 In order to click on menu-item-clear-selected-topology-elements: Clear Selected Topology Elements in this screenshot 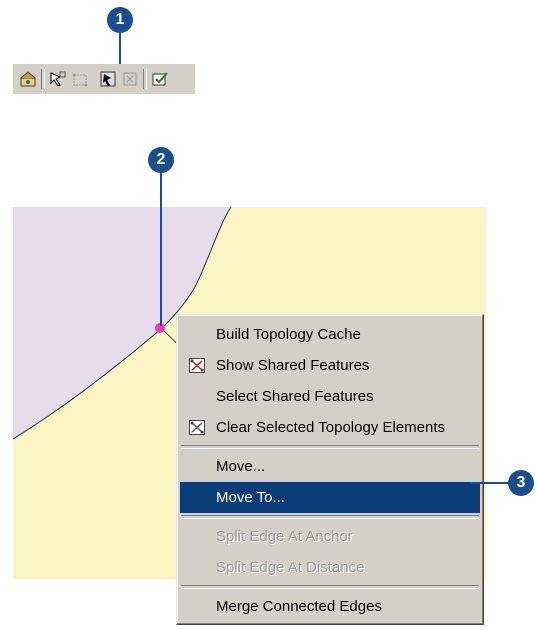, I will do `click(330, 427)`.